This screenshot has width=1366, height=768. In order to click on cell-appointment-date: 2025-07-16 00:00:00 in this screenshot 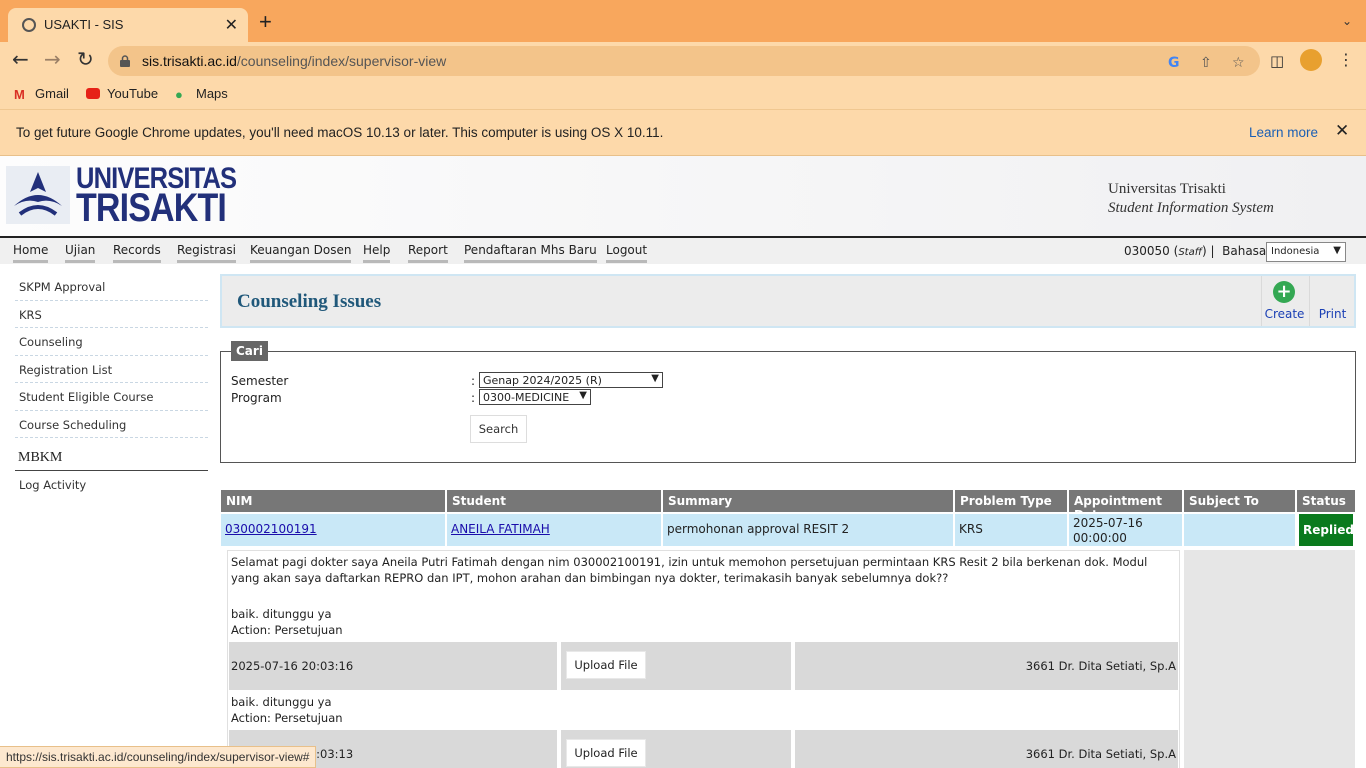, I will do `click(1126, 530)`.